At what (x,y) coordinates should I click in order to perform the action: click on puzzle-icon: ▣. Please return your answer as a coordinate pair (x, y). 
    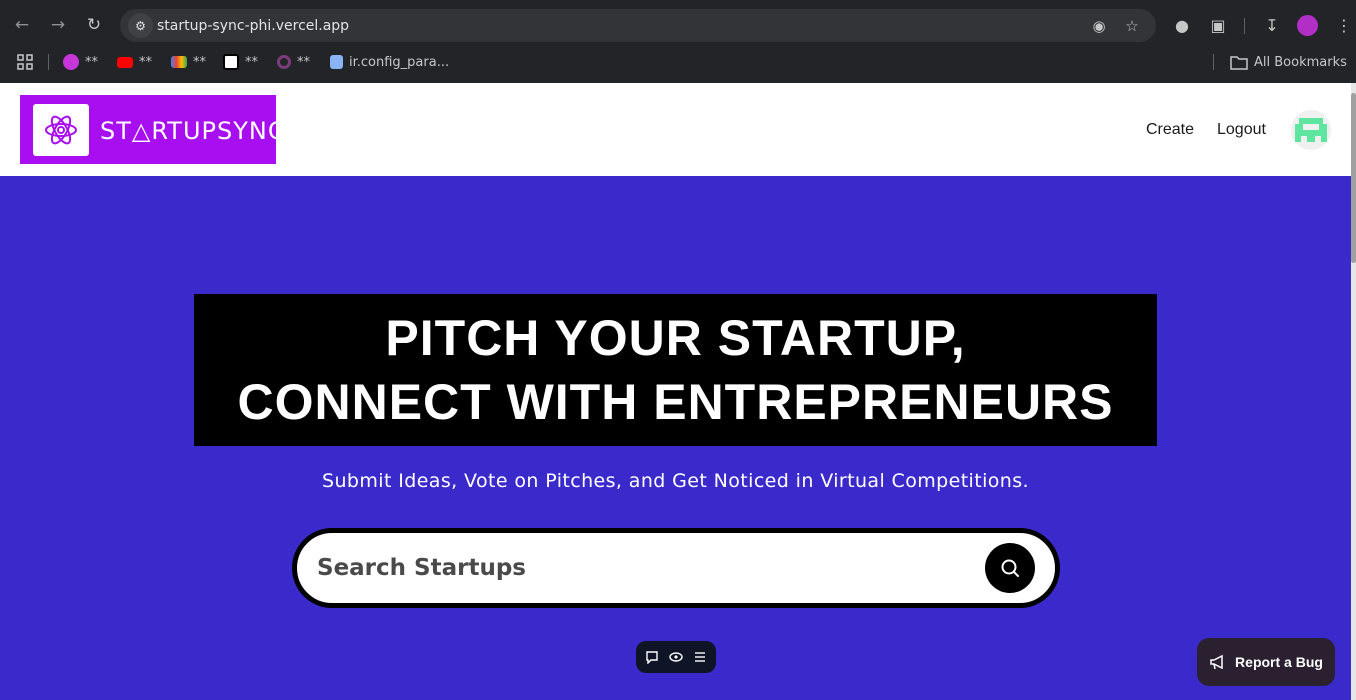
    Looking at the image, I should click on (1218, 25).